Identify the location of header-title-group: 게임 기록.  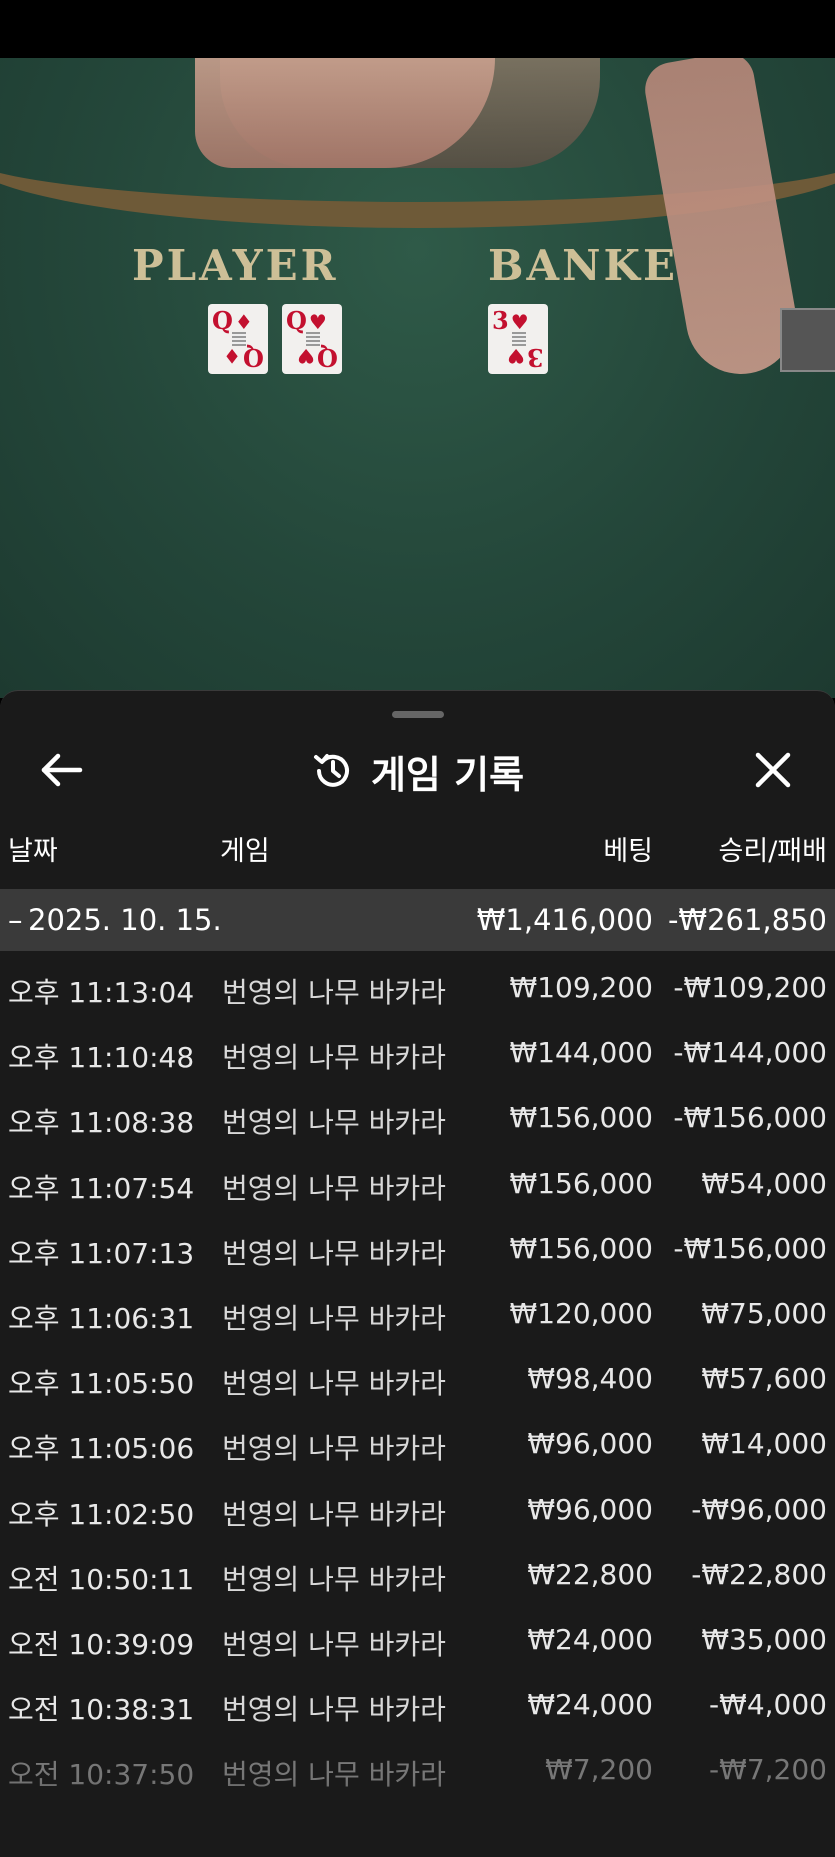
(417, 771).